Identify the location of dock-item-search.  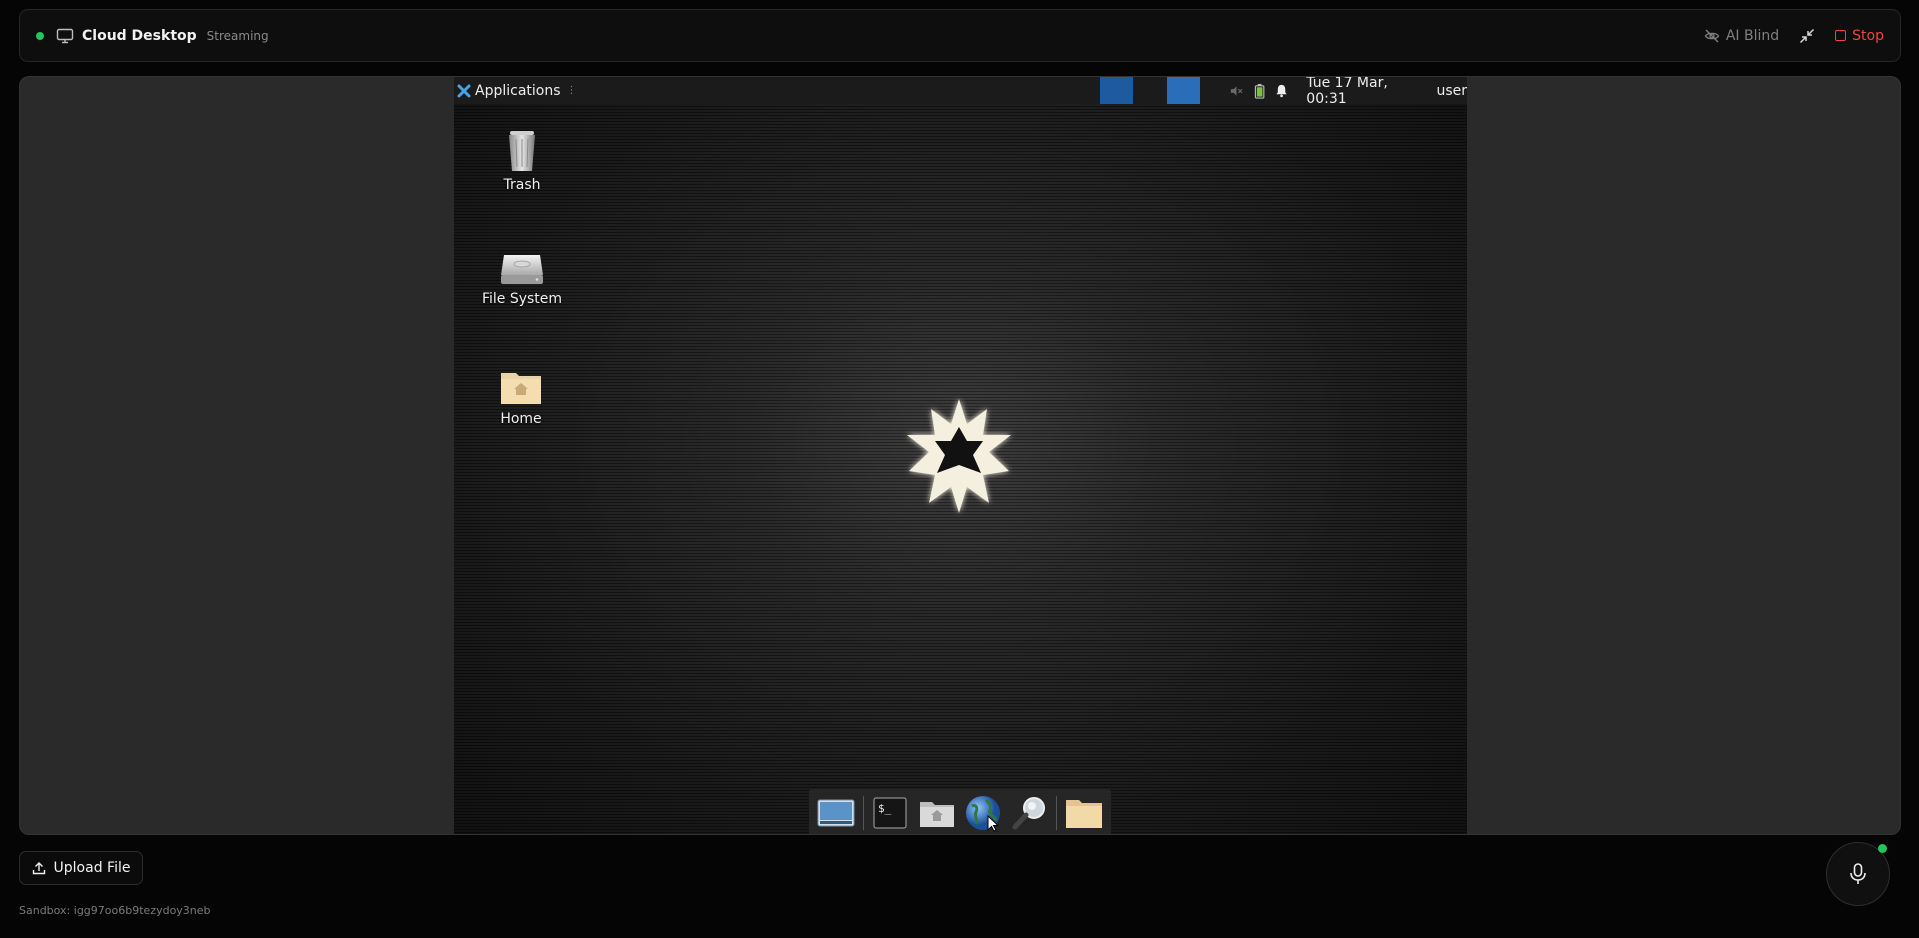
(1030, 813).